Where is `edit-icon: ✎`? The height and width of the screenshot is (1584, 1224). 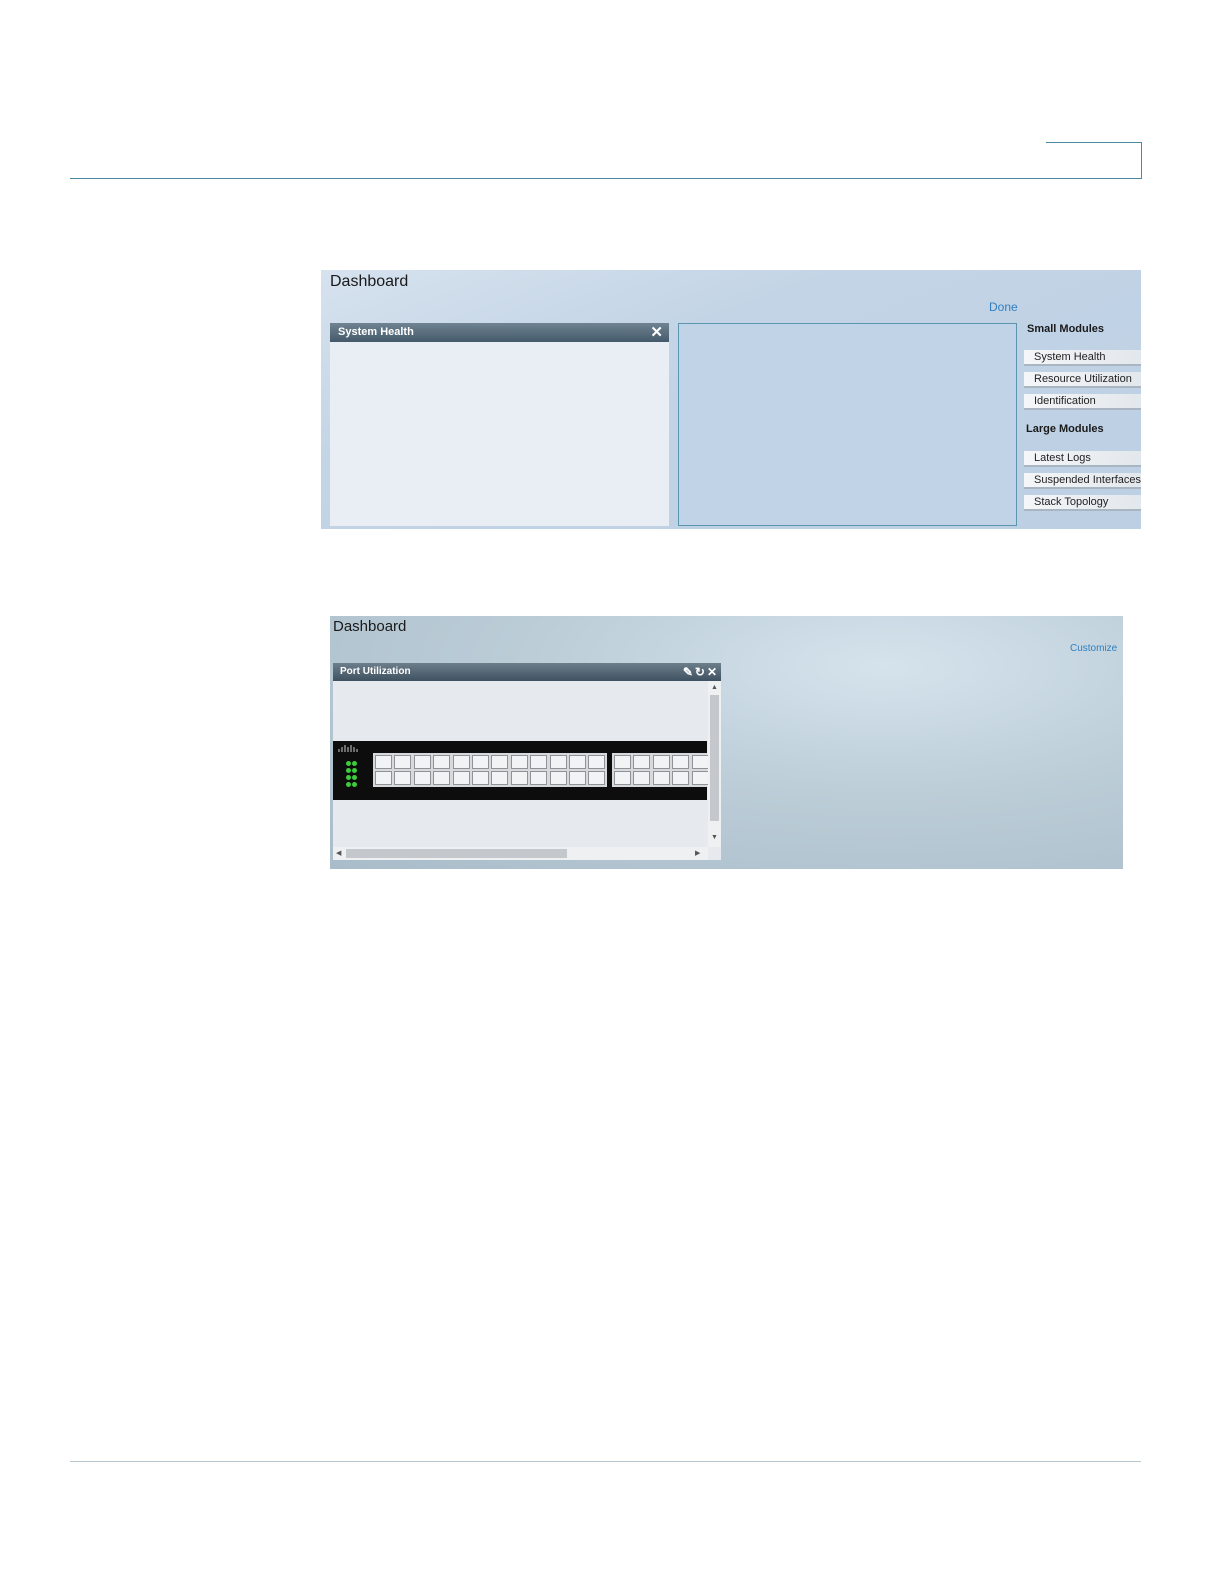 edit-icon: ✎ is located at coordinates (688, 672).